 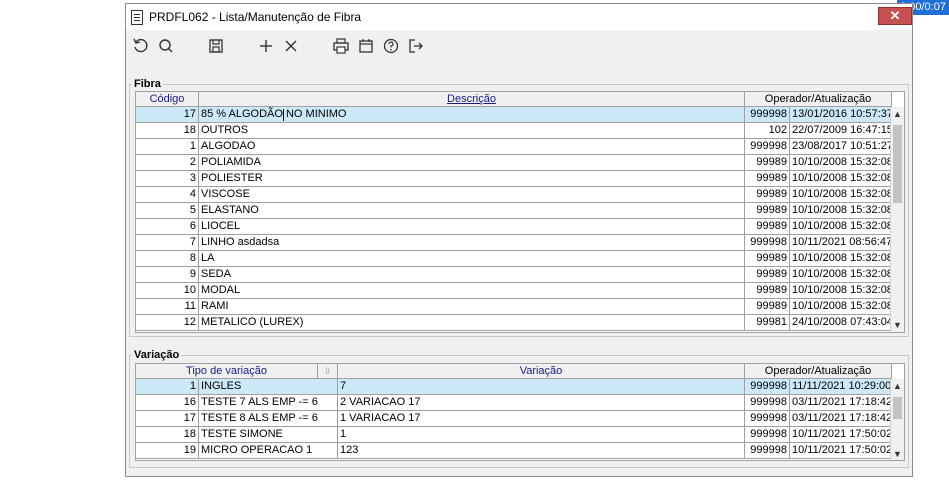 I want to click on calendar-icon, so click(x=366, y=46).